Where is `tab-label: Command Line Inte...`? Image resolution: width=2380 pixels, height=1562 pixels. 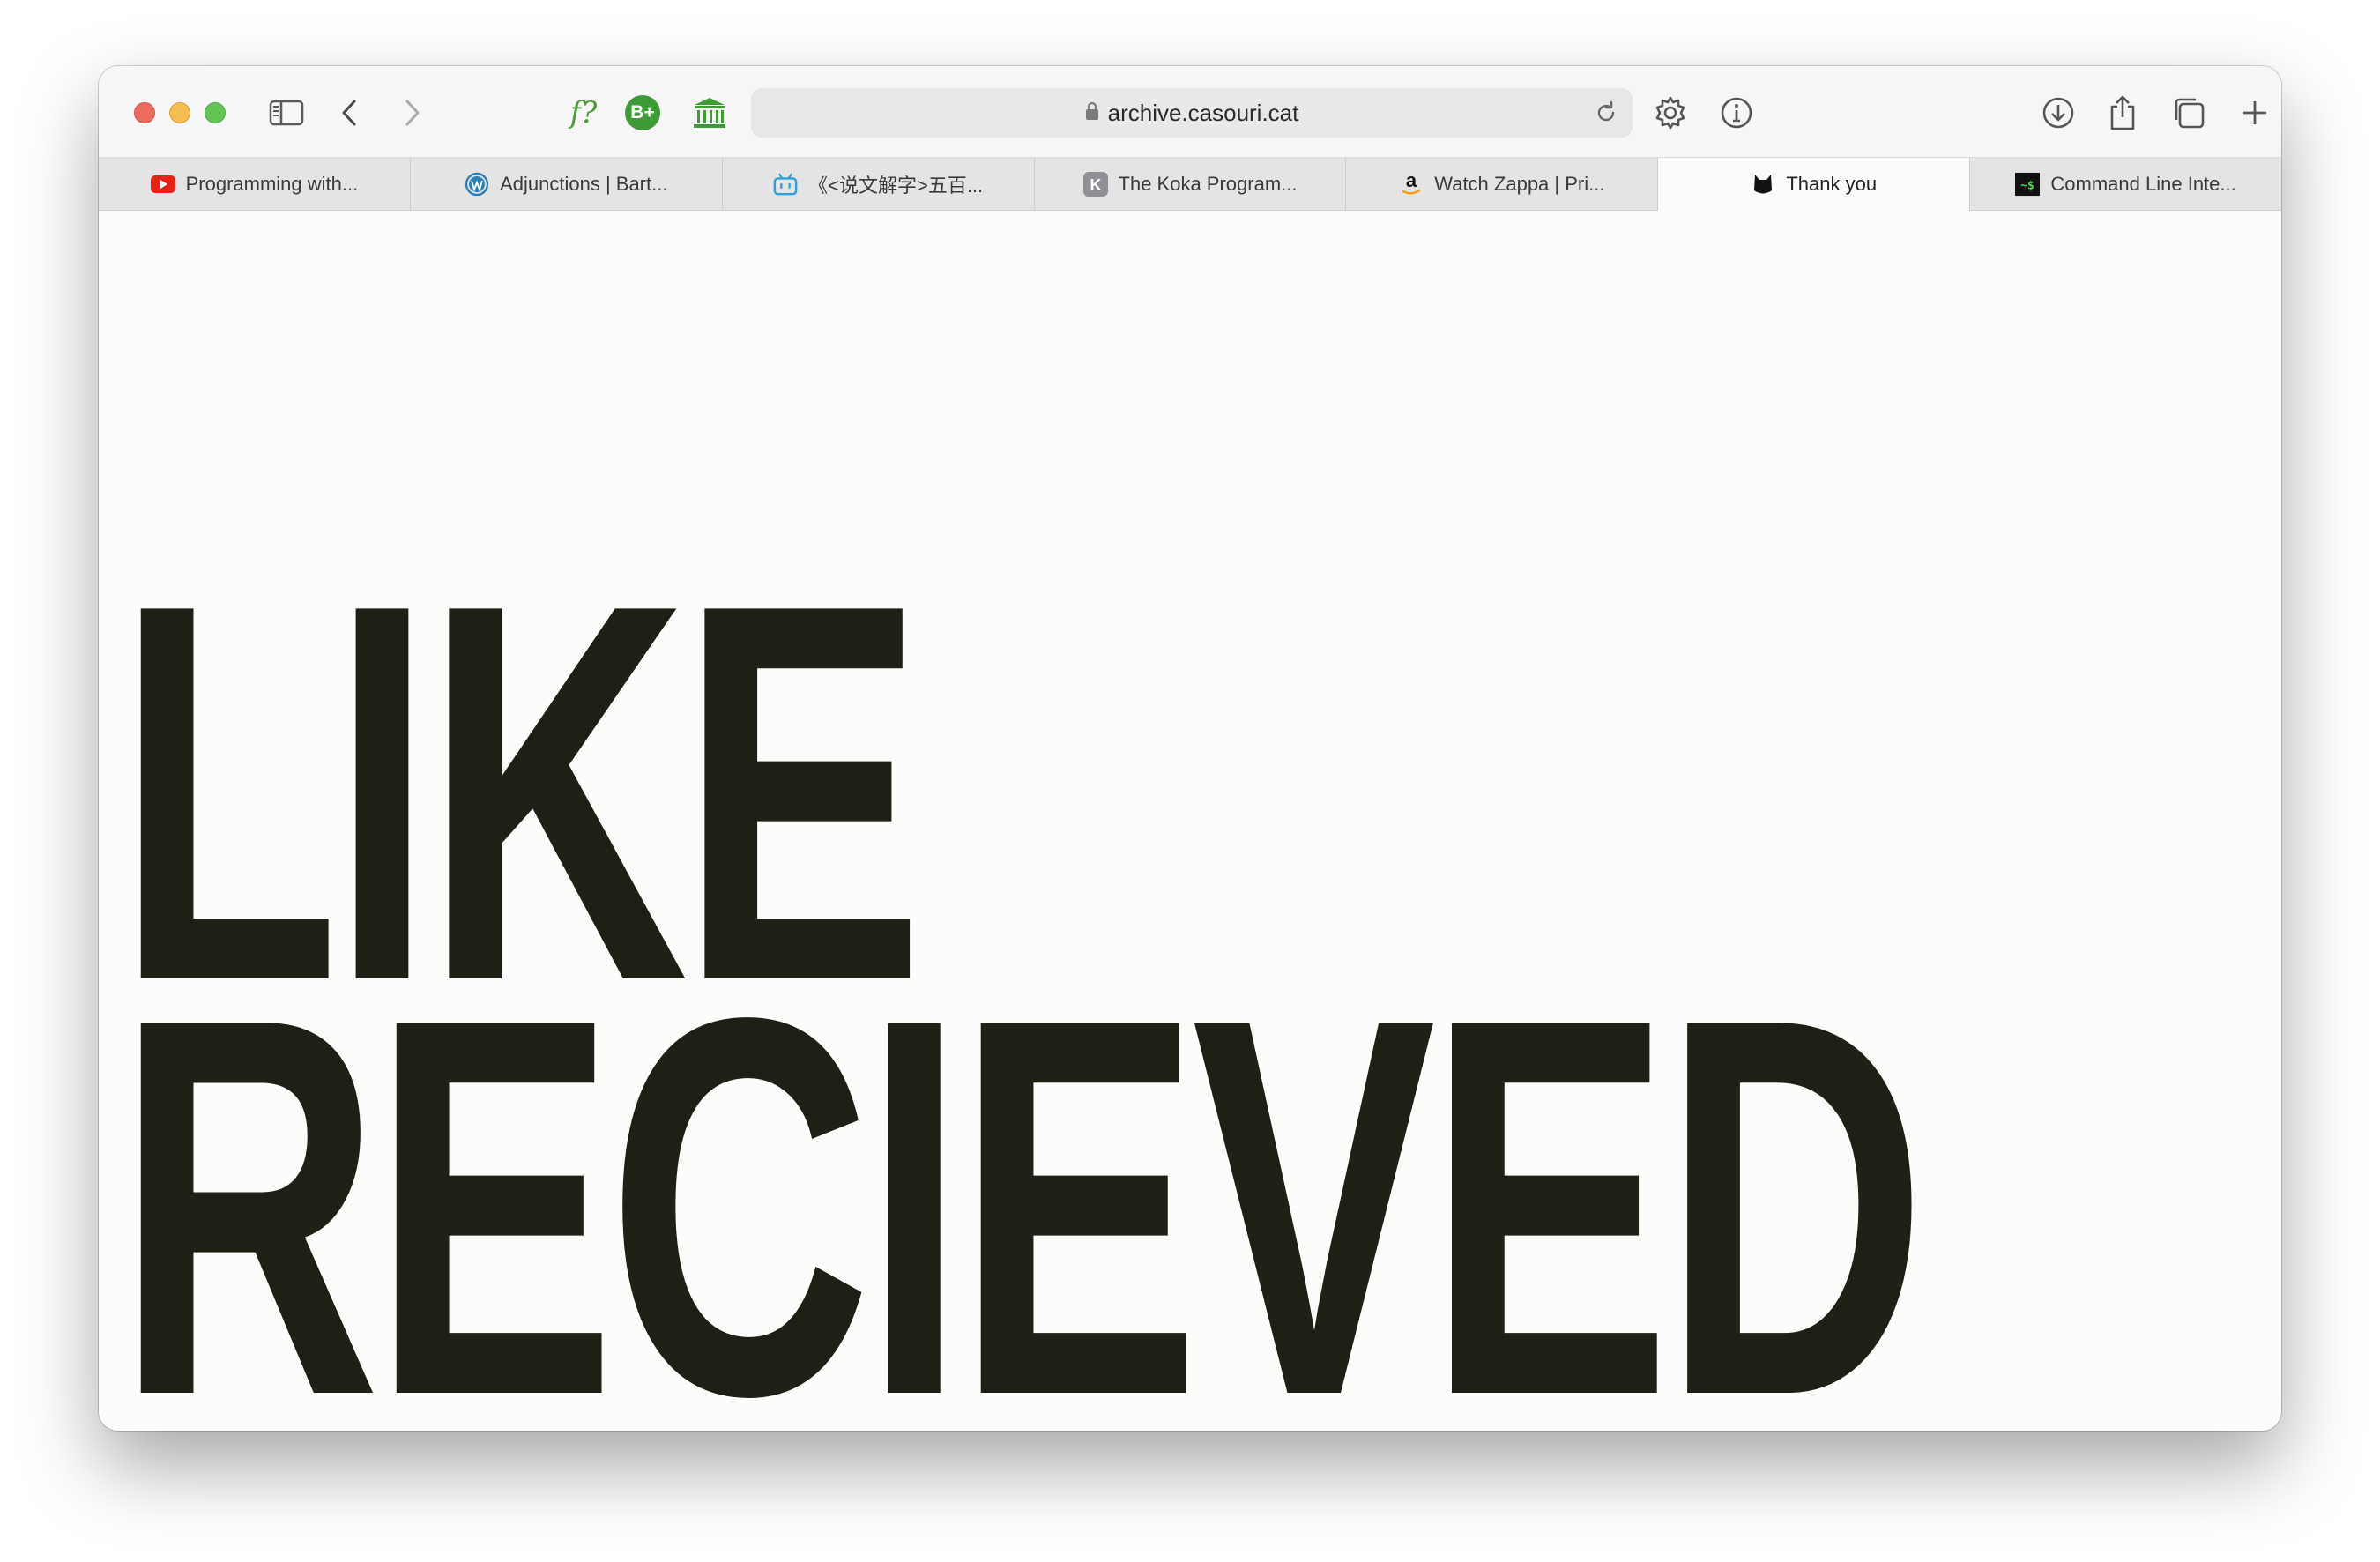 tab-label: Command Line Inte... is located at coordinates (2143, 184).